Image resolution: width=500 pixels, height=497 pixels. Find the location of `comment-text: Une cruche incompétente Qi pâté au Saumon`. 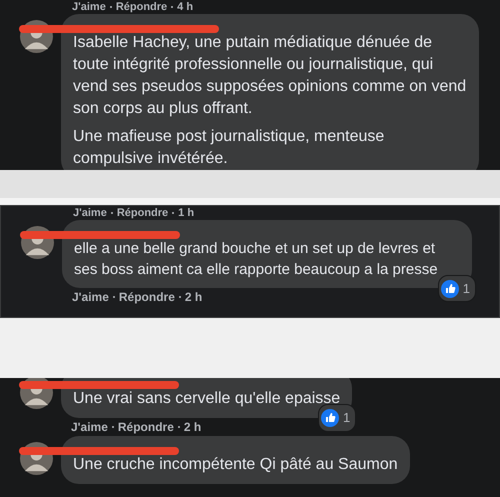

comment-text: Une cruche incompétente Qi pâté au Saumon is located at coordinates (235, 465).